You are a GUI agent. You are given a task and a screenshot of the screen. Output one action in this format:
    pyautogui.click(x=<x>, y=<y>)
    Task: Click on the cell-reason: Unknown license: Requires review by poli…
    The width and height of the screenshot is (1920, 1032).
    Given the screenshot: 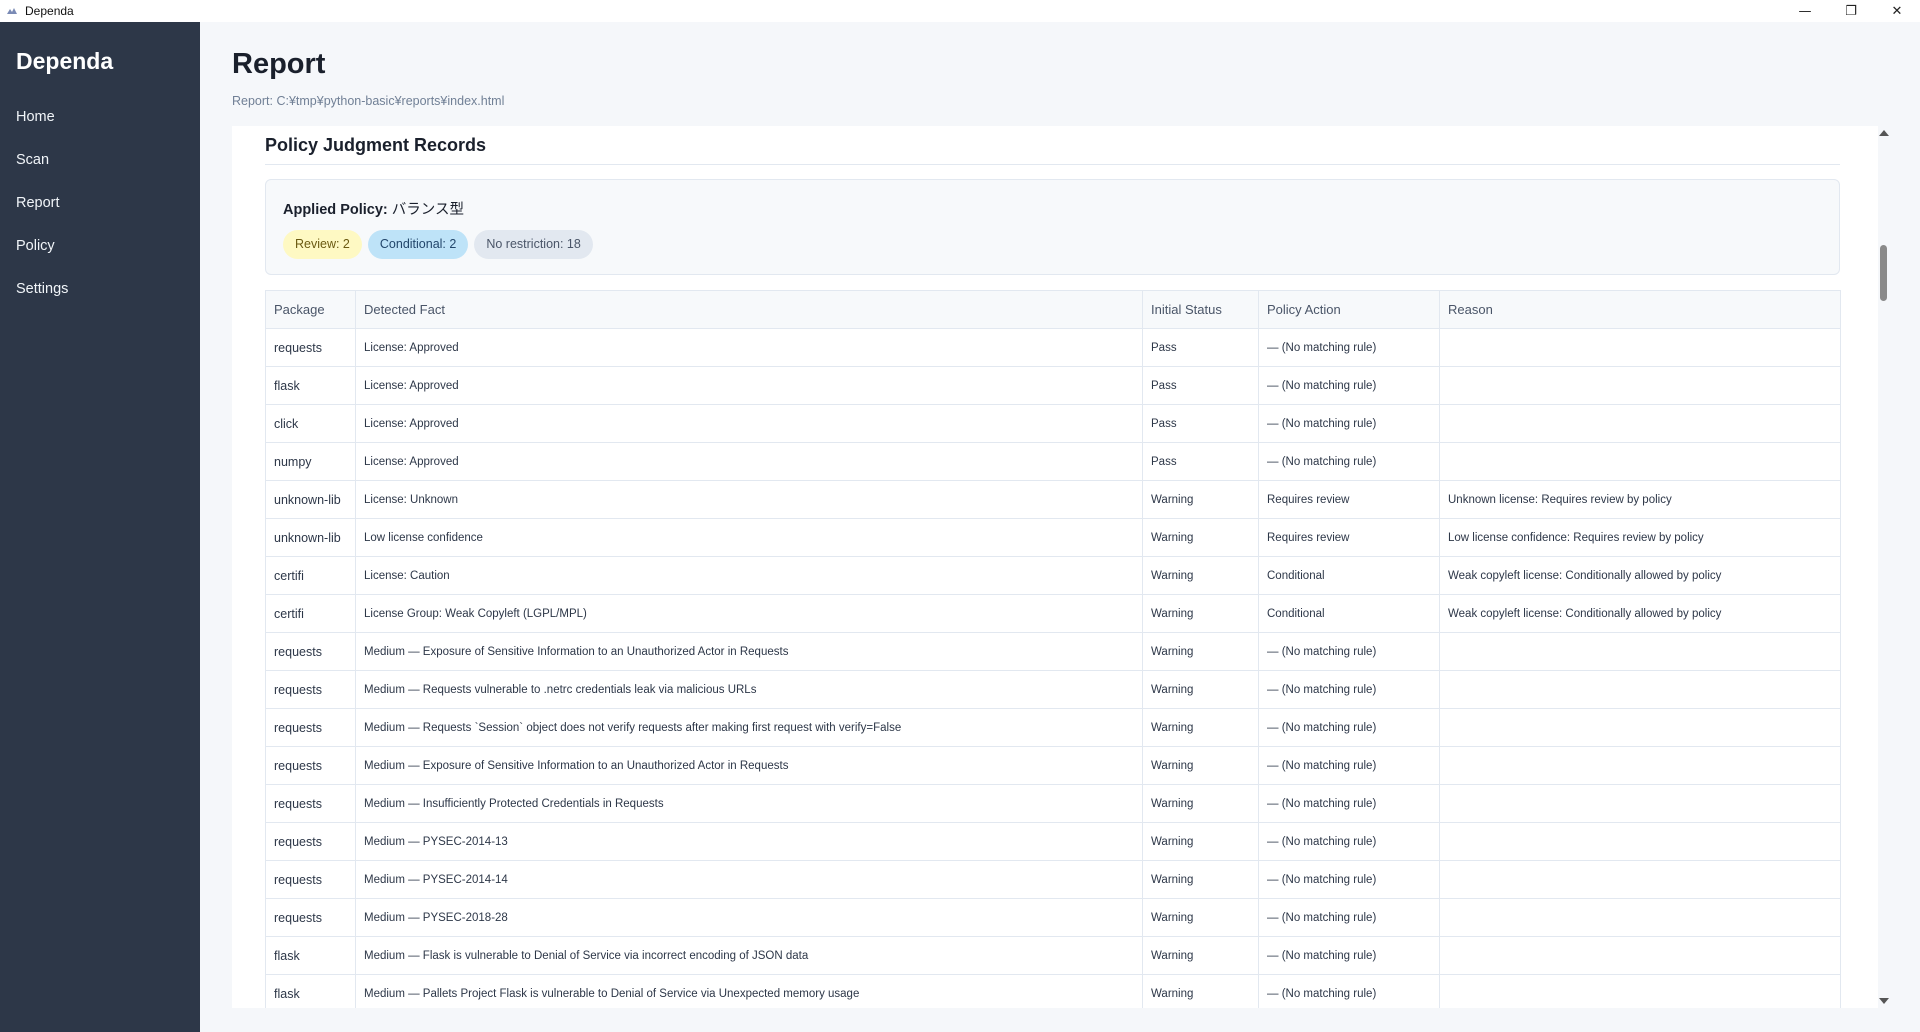 What is the action you would take?
    pyautogui.click(x=1640, y=499)
    